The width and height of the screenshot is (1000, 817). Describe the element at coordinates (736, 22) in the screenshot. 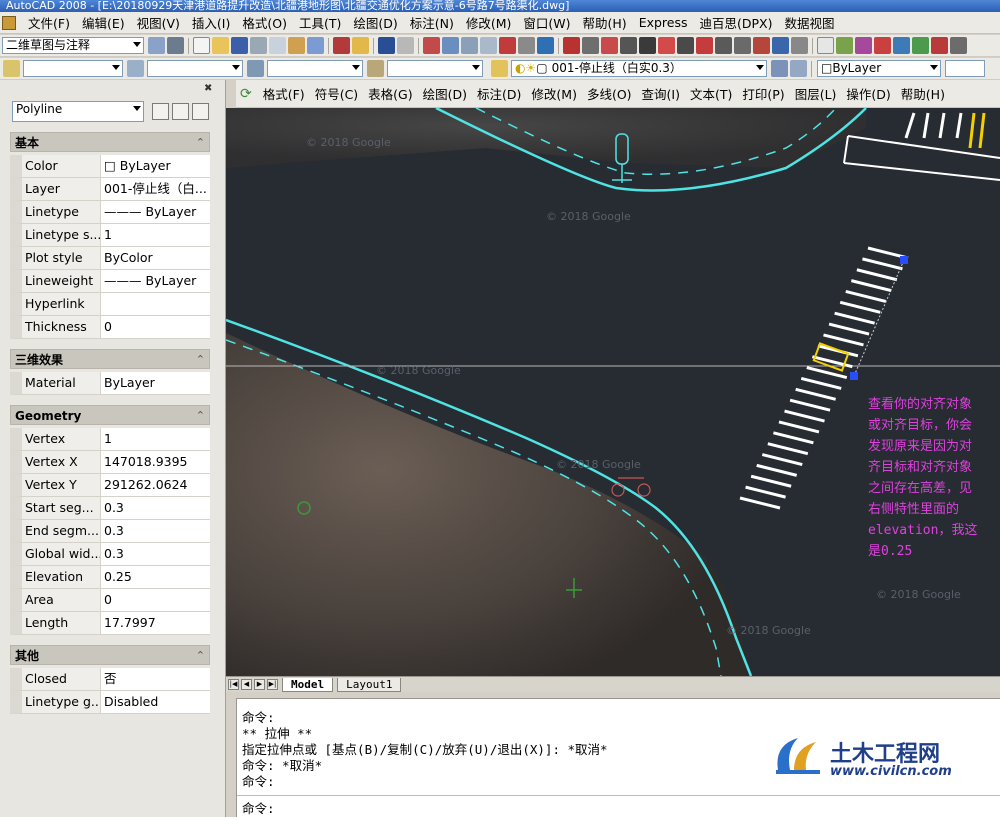

I see `menu-dpx: 迪百思(DPX)` at that location.